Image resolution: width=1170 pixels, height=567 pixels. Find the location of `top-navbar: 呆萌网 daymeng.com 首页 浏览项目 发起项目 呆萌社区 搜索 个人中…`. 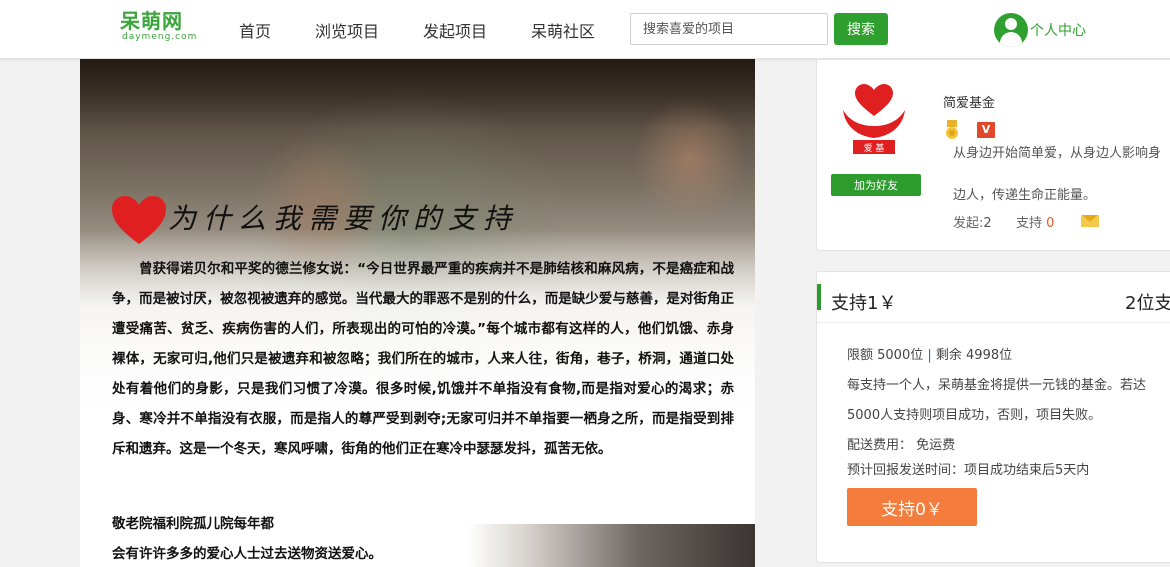

top-navbar: 呆萌网 daymeng.com 首页 浏览项目 发起项目 呆萌社区 搜索 个人中… is located at coordinates (585, 29).